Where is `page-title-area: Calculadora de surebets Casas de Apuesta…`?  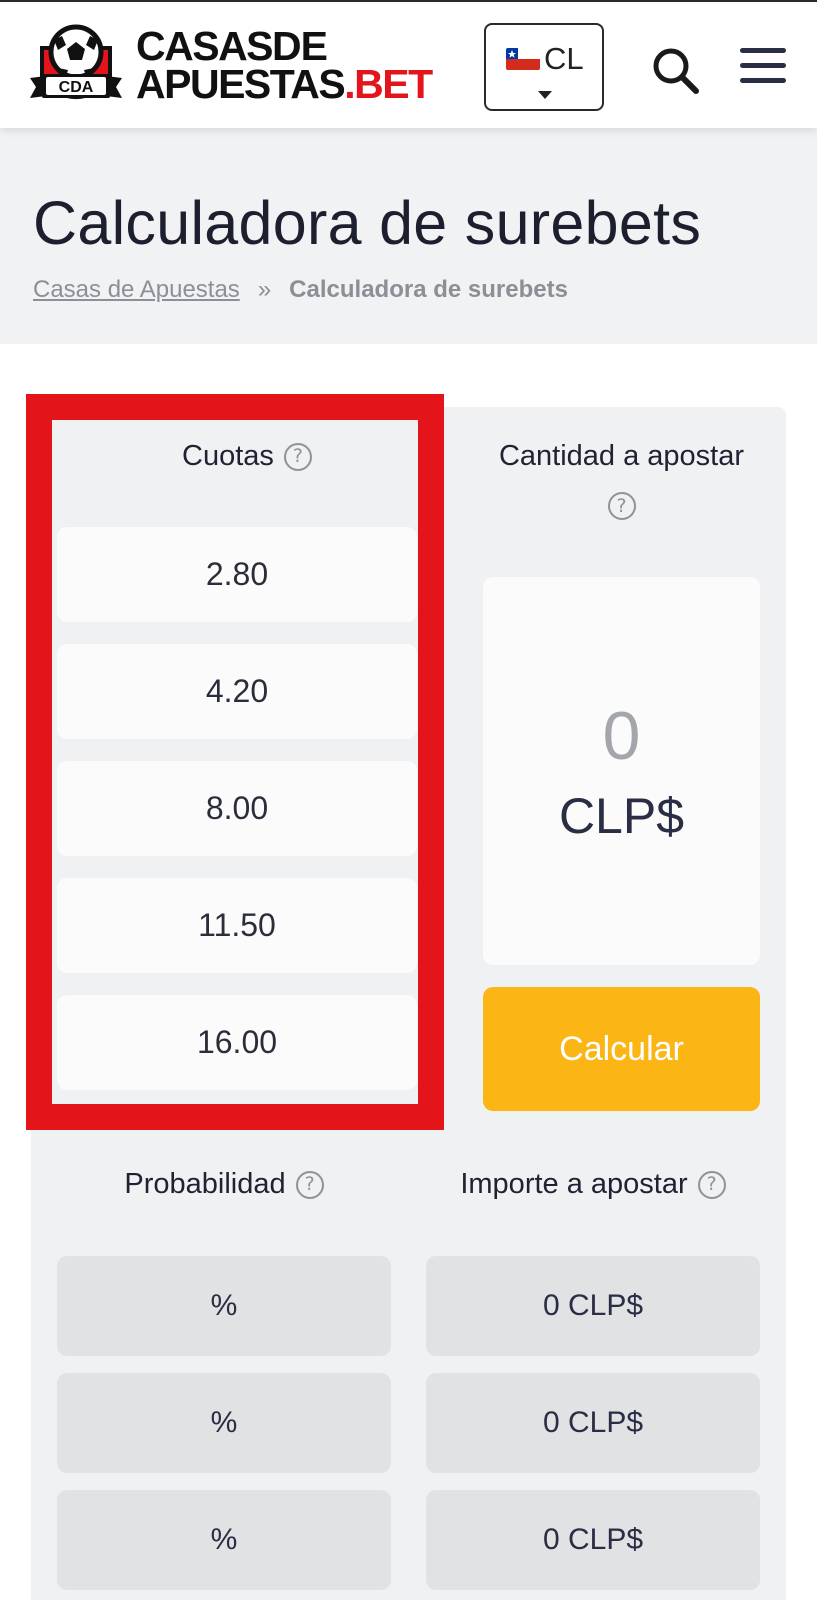
page-title-area: Calculadora de surebets Casas de Apuesta… is located at coordinates (408, 236).